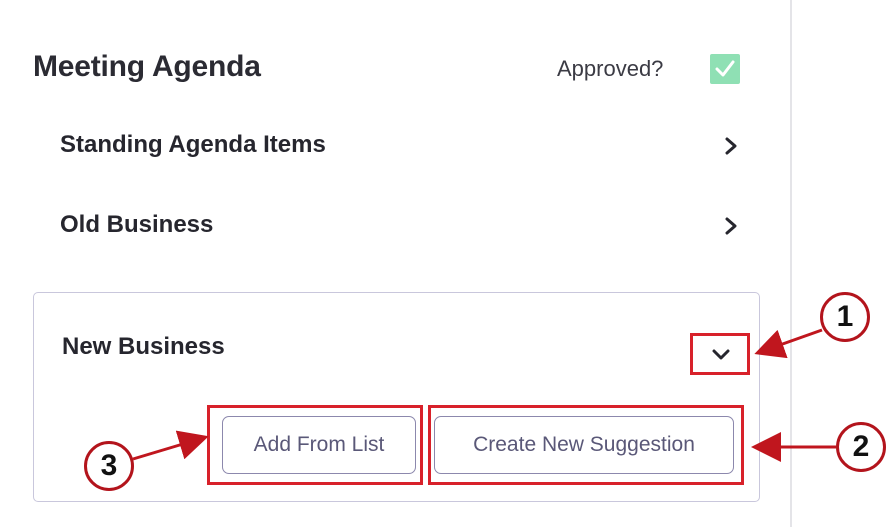 This screenshot has width=888, height=527. Describe the element at coordinates (610, 68) in the screenshot. I see `approved-label: Approved?` at that location.